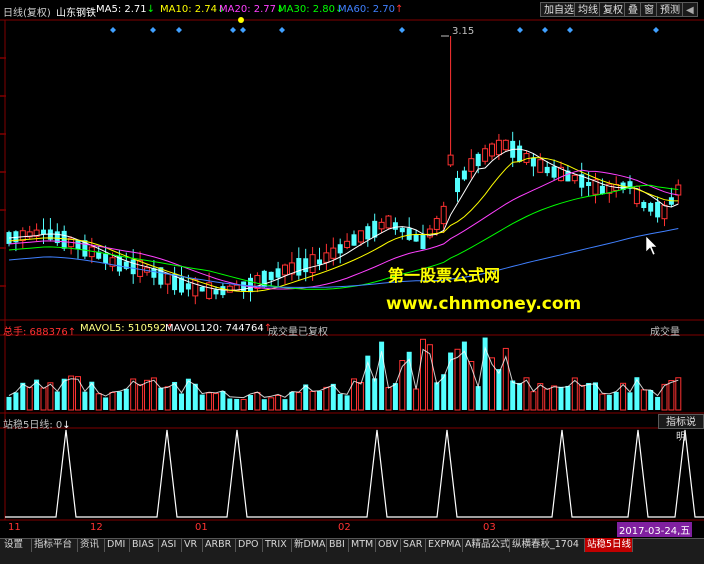 This screenshot has width=704, height=564. Describe the element at coordinates (91, 545) in the screenshot. I see `tab-3: 资讯` at that location.